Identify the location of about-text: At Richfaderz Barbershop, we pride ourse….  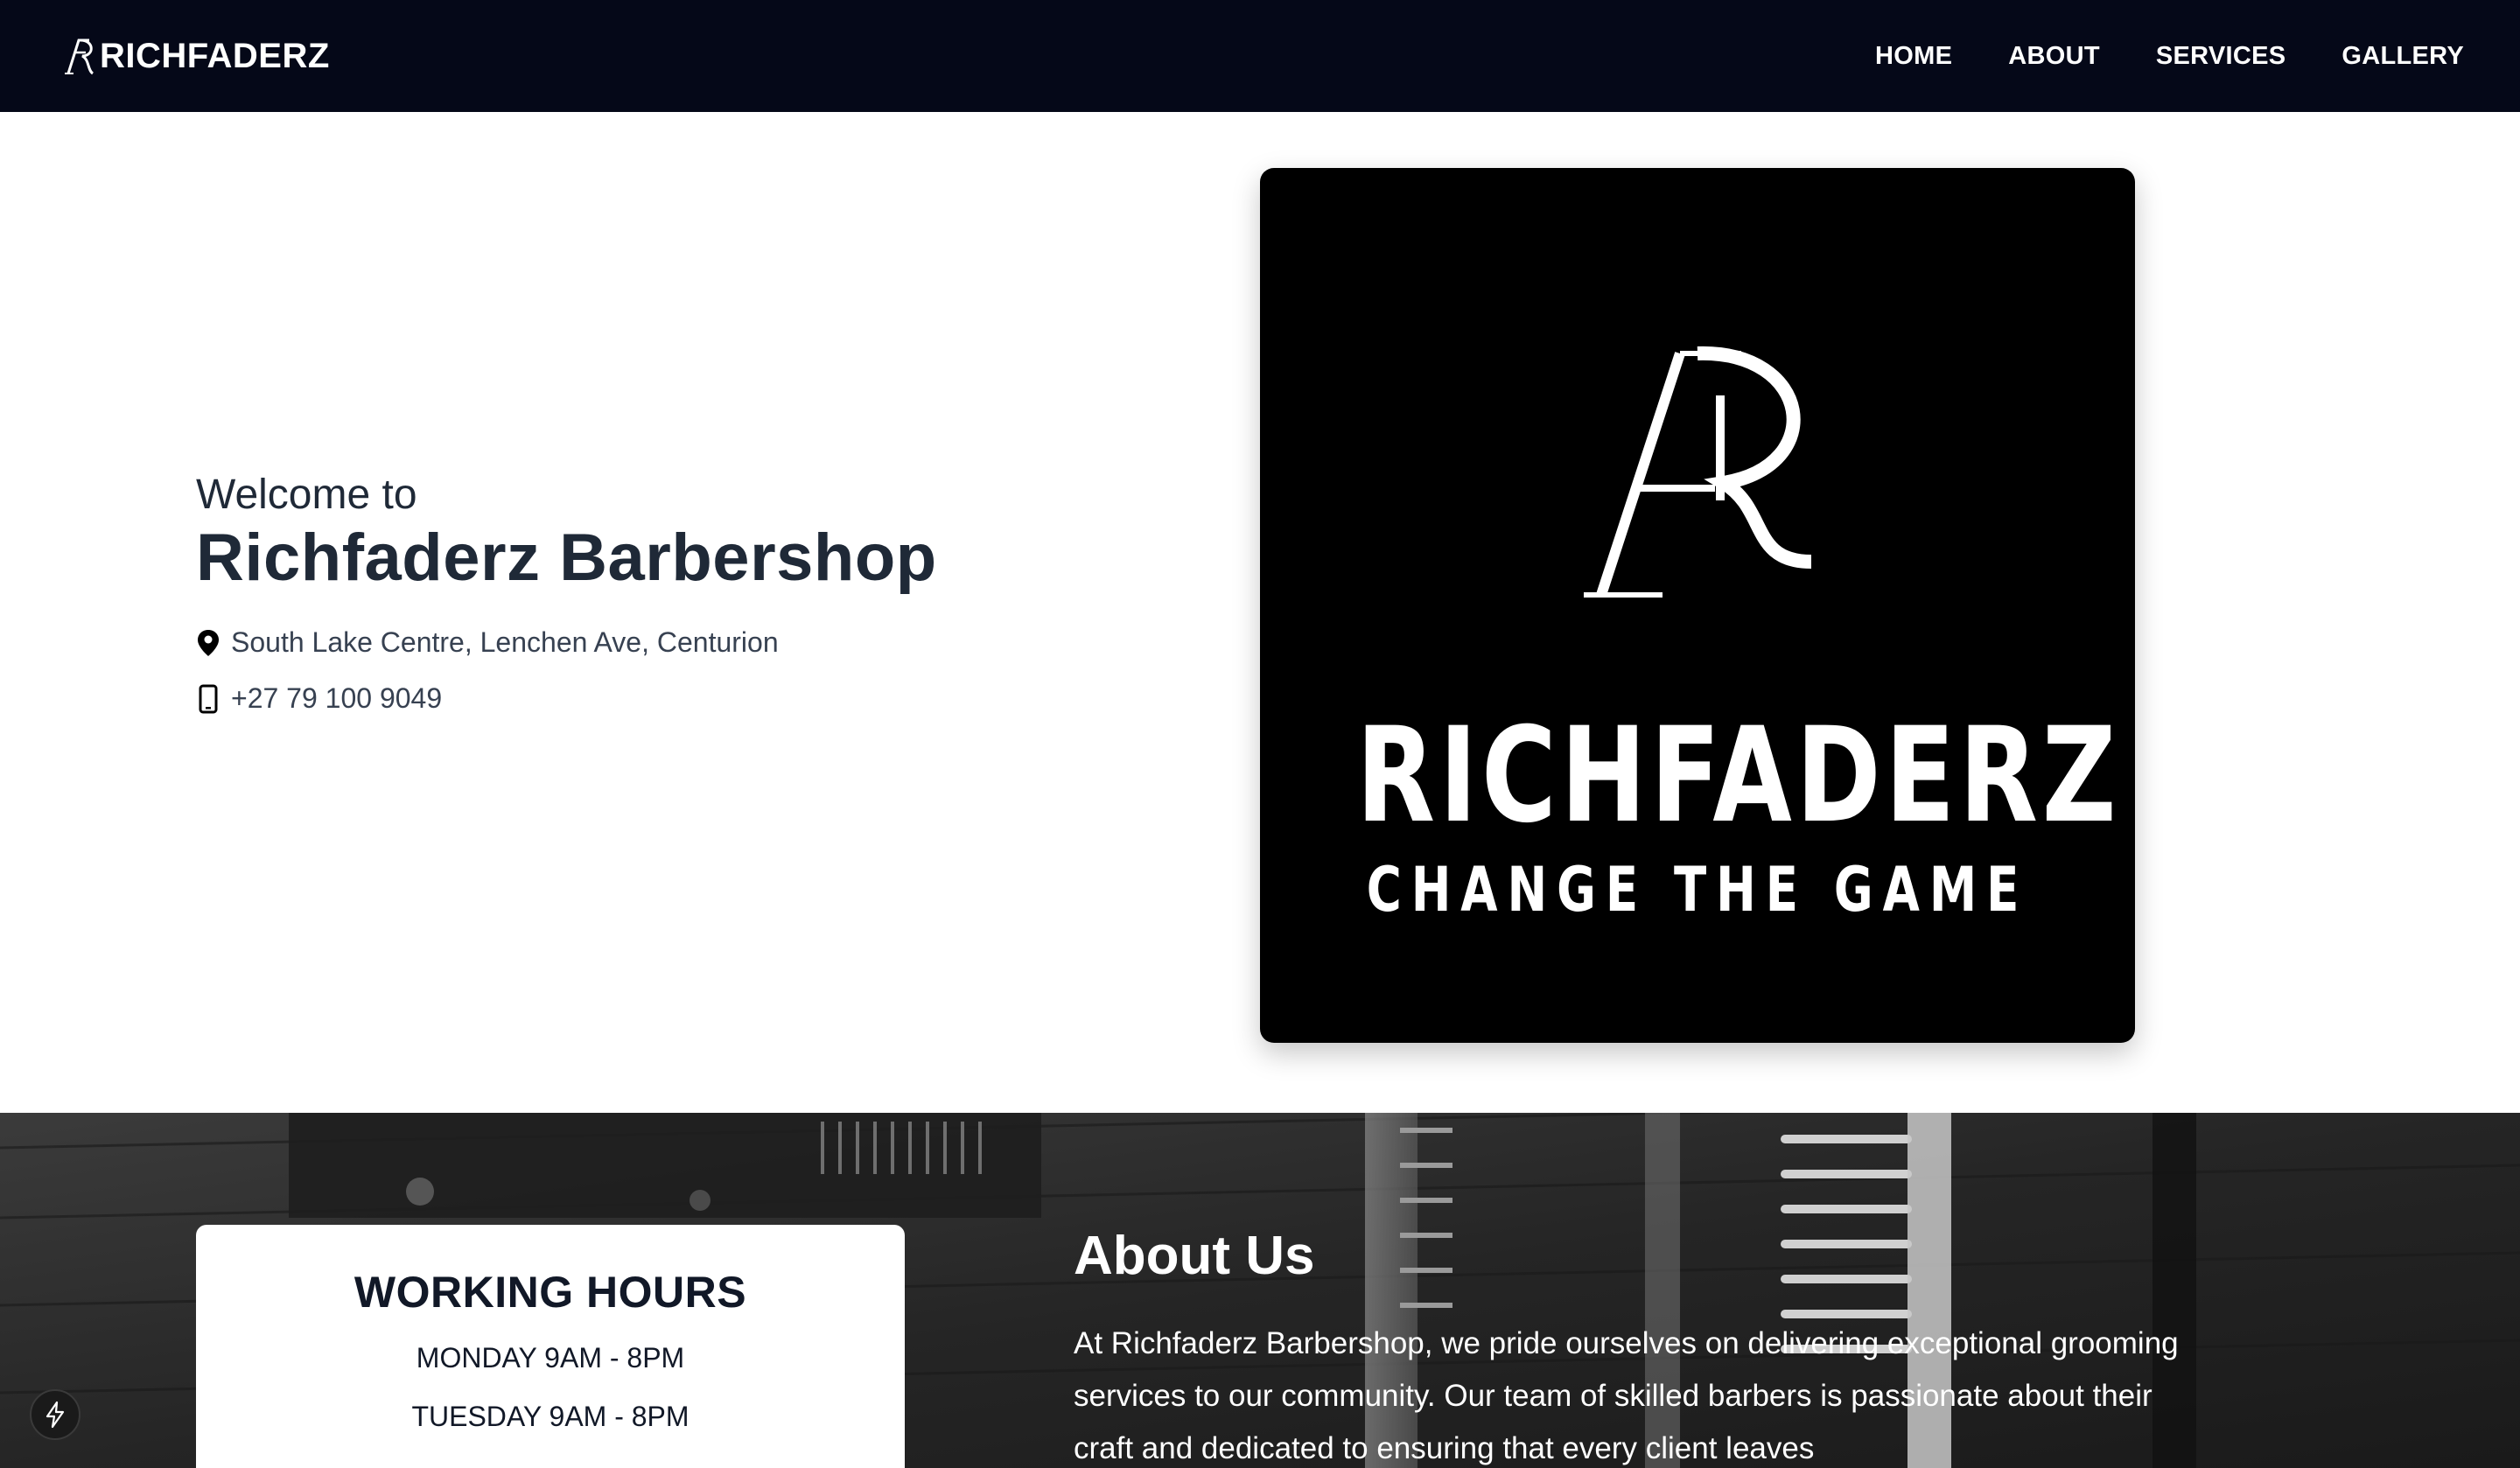
(1626, 1395).